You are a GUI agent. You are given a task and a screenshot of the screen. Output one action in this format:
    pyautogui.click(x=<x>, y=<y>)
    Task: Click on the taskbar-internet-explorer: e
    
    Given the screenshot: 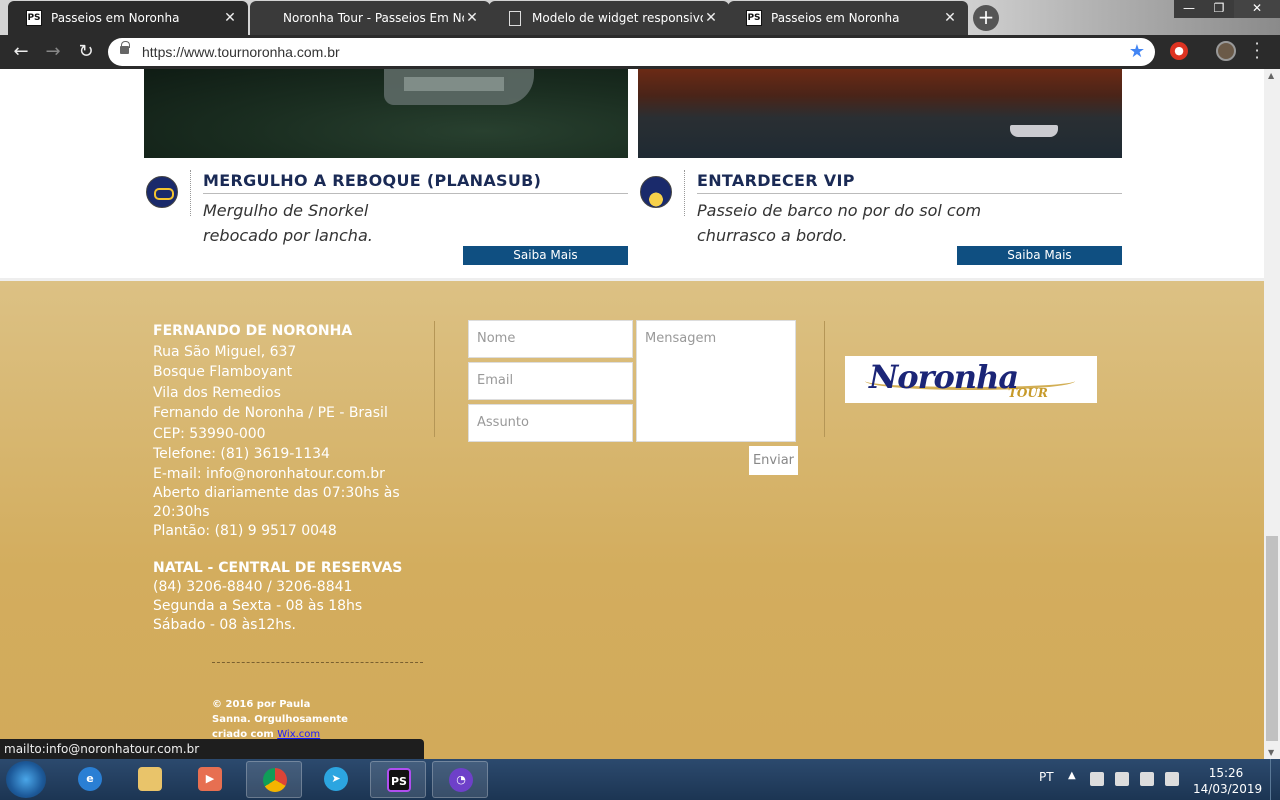 What is the action you would take?
    pyautogui.click(x=90, y=779)
    